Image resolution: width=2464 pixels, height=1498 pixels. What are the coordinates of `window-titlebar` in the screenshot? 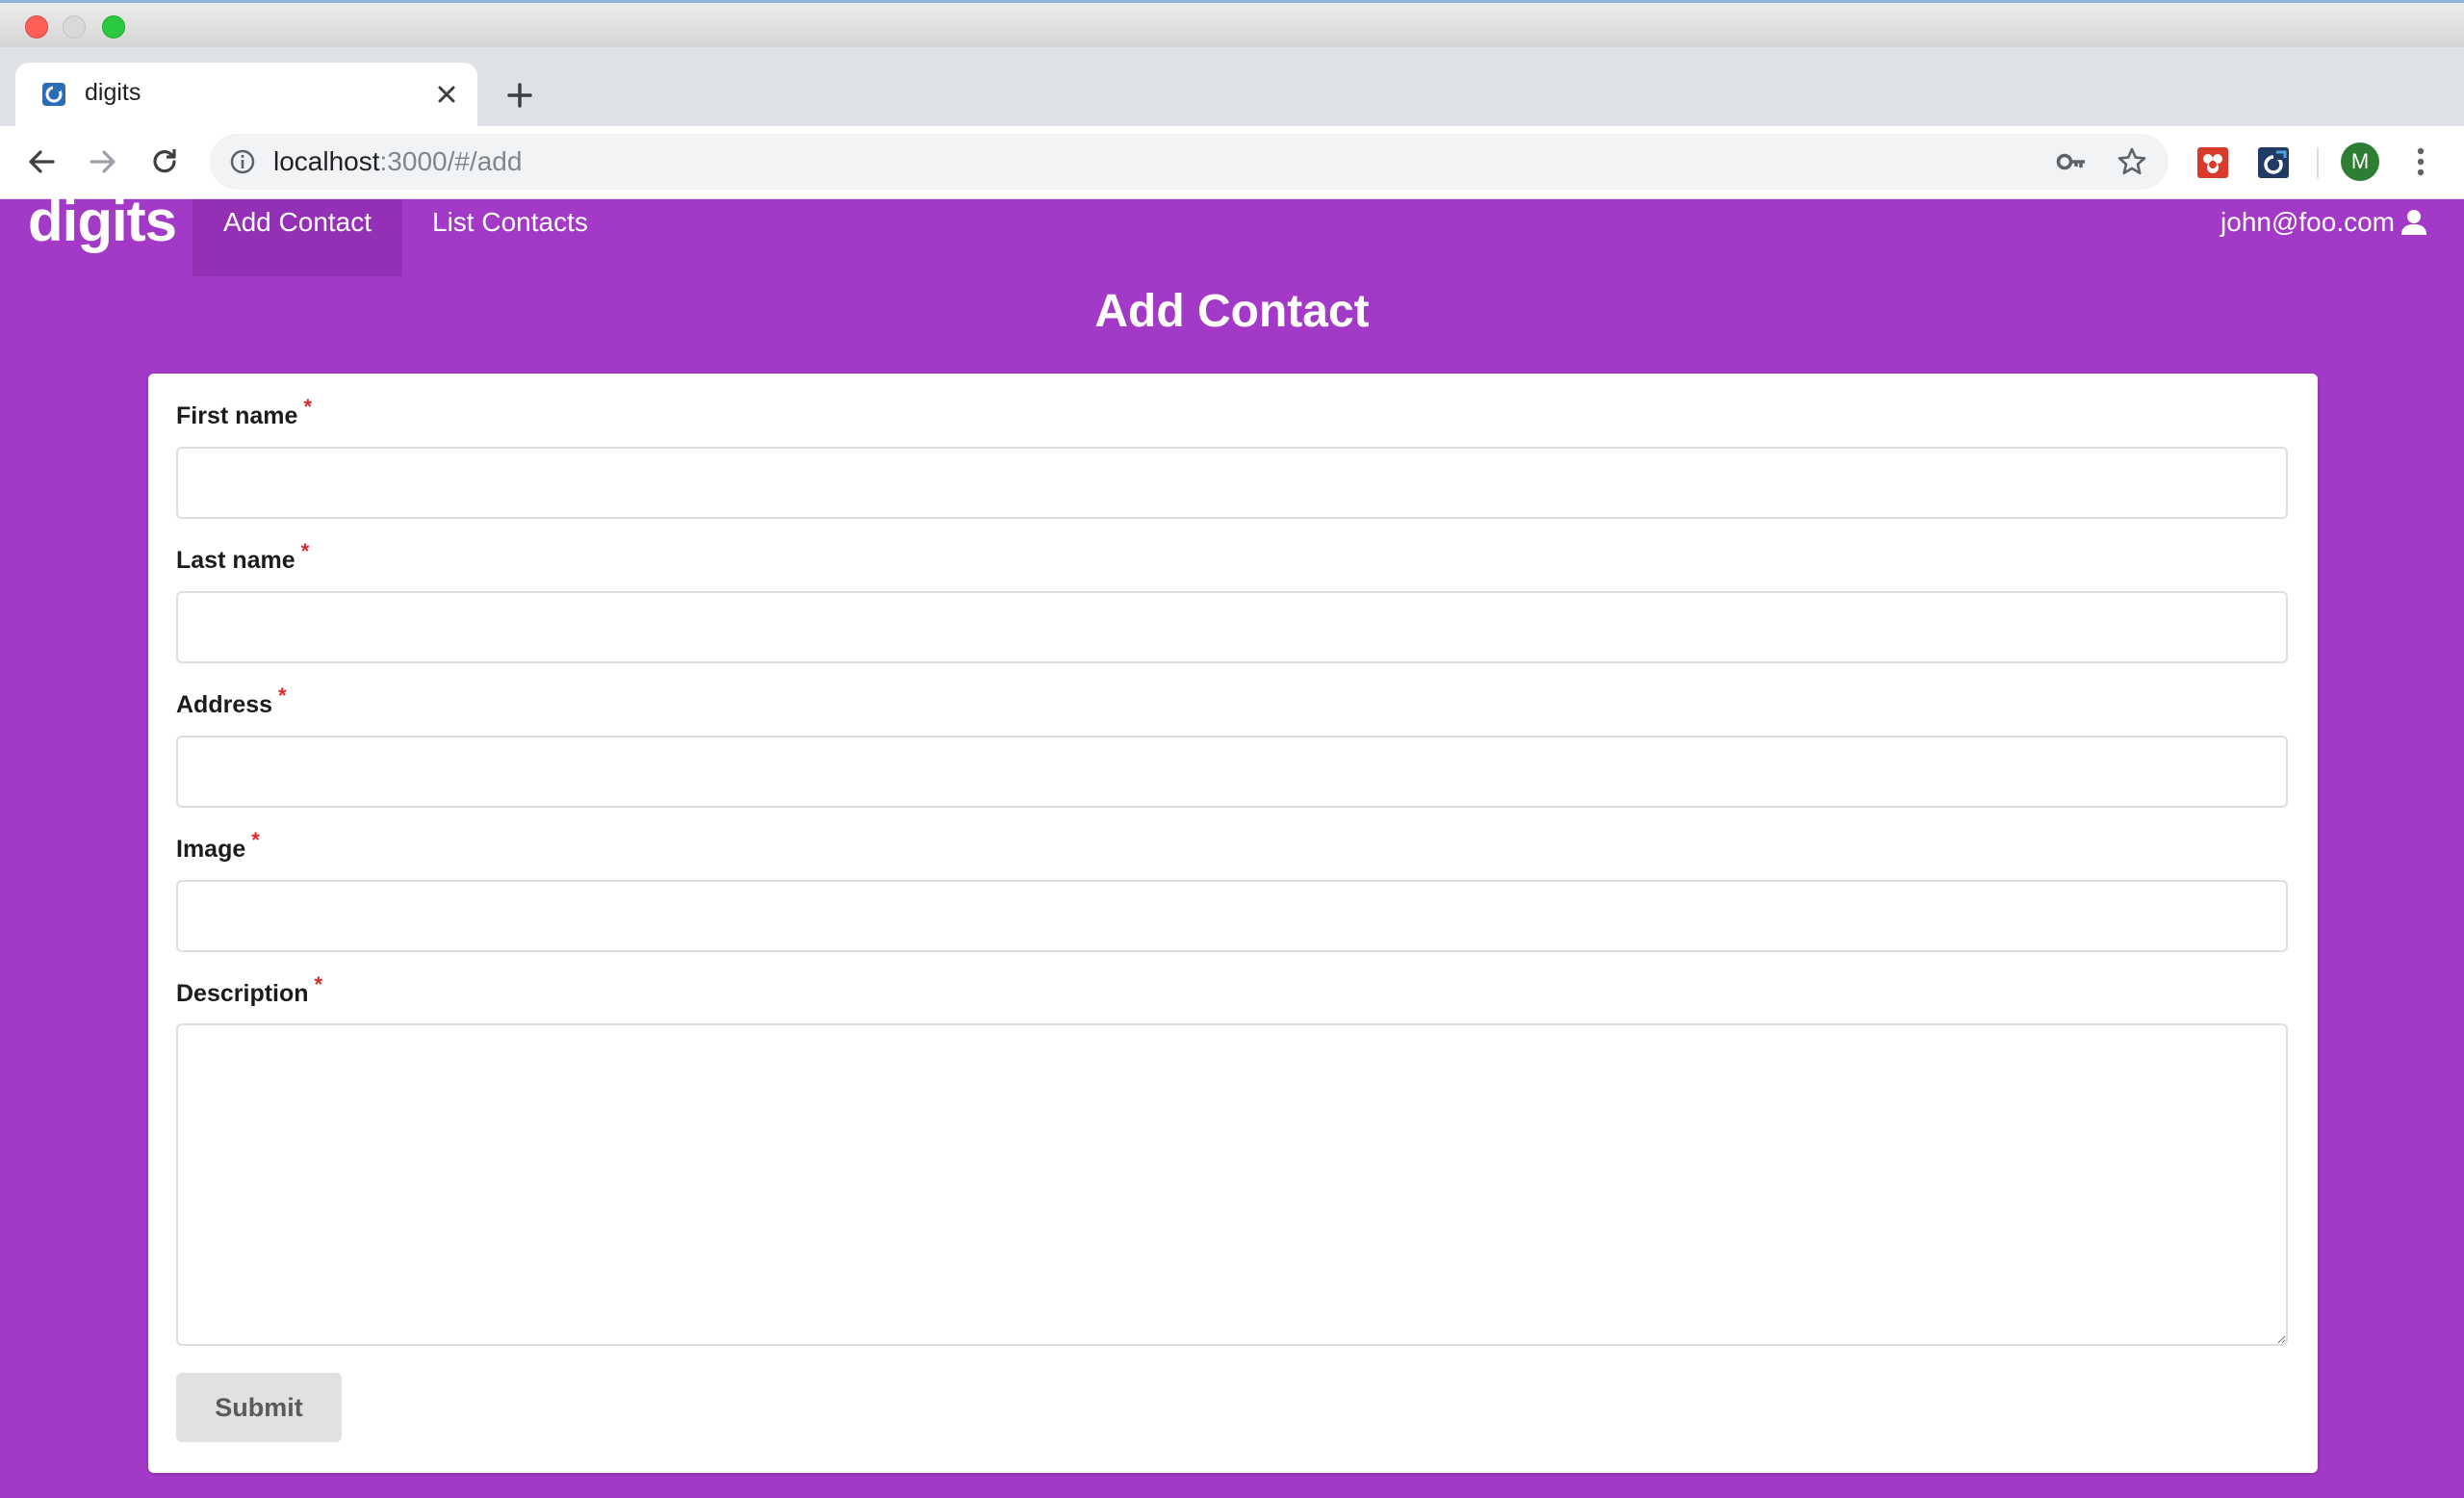 It's located at (1232, 23).